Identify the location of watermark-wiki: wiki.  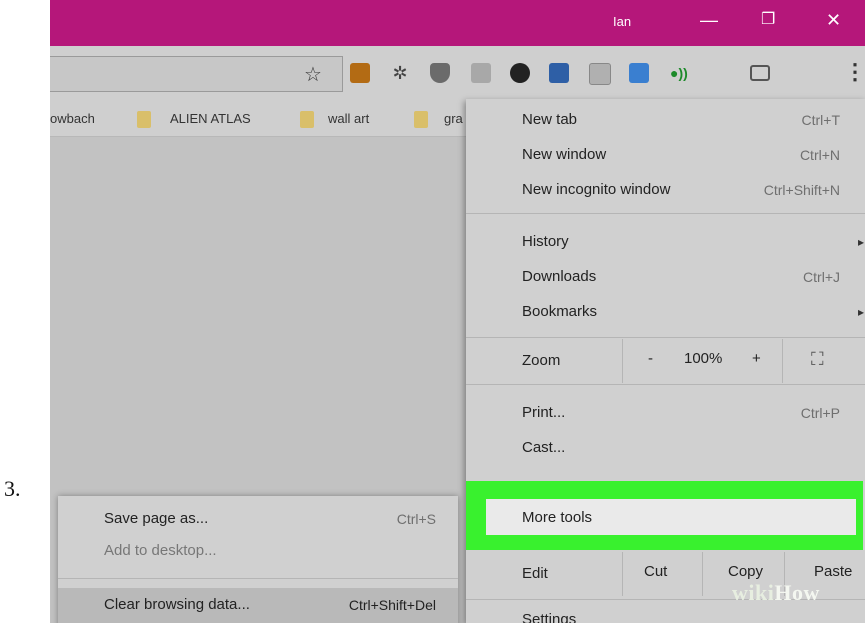
(753, 592).